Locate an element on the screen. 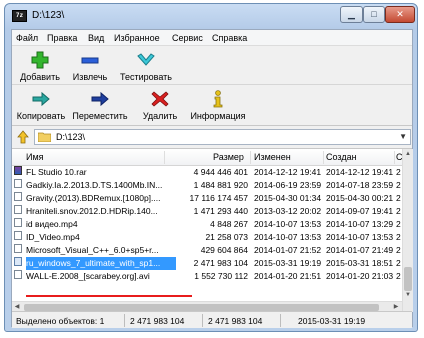  menu-bar: Файл Правка Вид Избранное Сервис Справка is located at coordinates (212, 38).